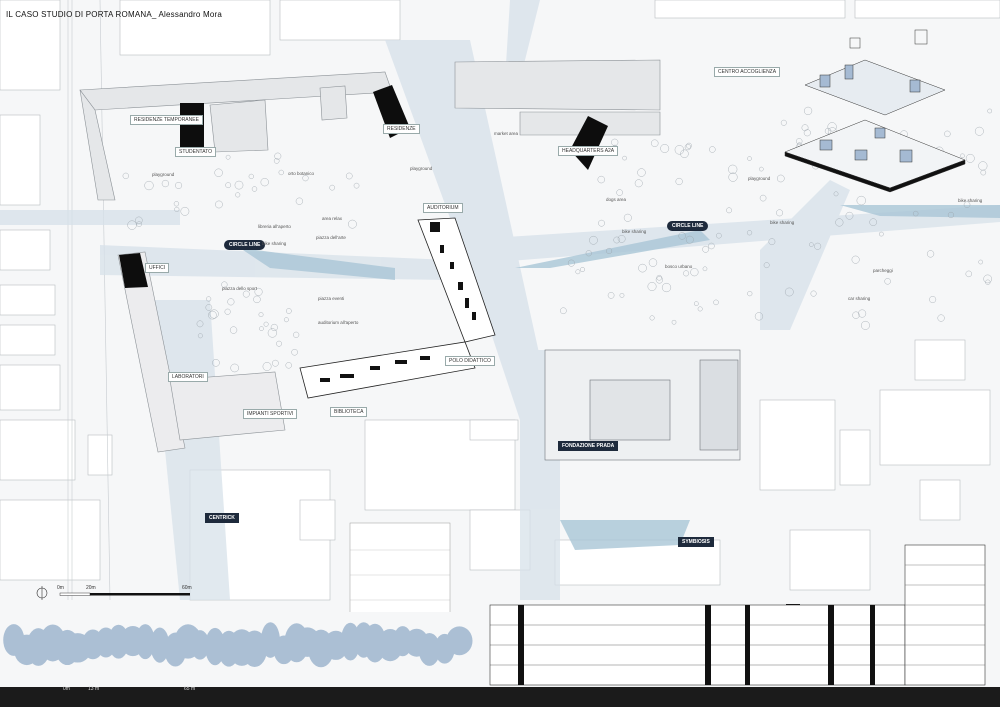  Describe the element at coordinates (188, 377) in the screenshot. I see `label-laboratori: LABORATORI` at that location.